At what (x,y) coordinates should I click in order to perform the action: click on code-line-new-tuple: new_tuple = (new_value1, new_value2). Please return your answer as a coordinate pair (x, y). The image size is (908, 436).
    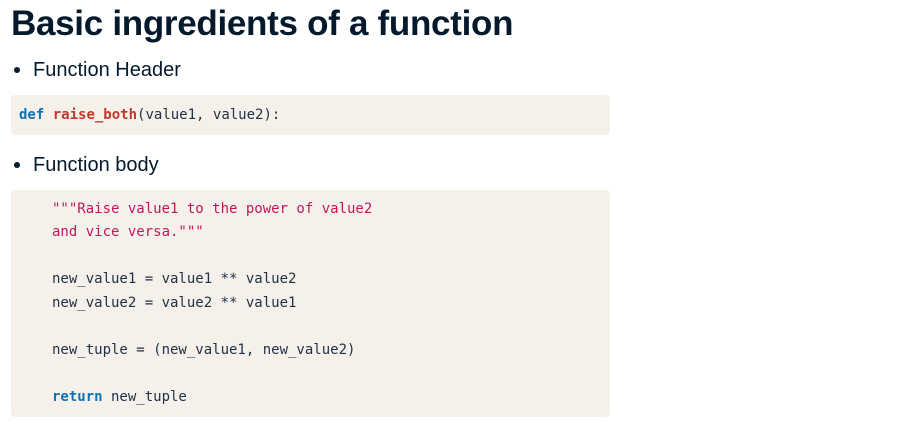
    Looking at the image, I should click on (204, 350).